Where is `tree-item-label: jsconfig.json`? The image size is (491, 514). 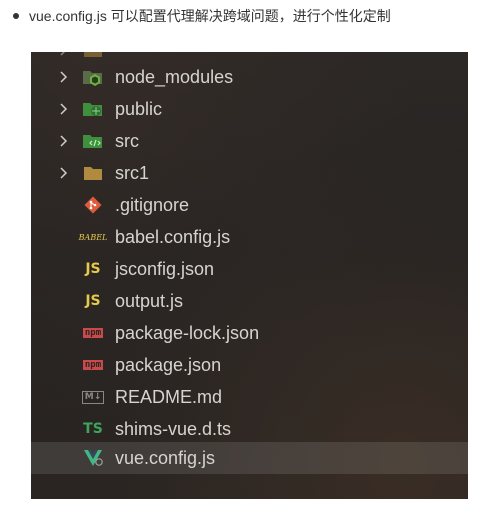 tree-item-label: jsconfig.json is located at coordinates (165, 268).